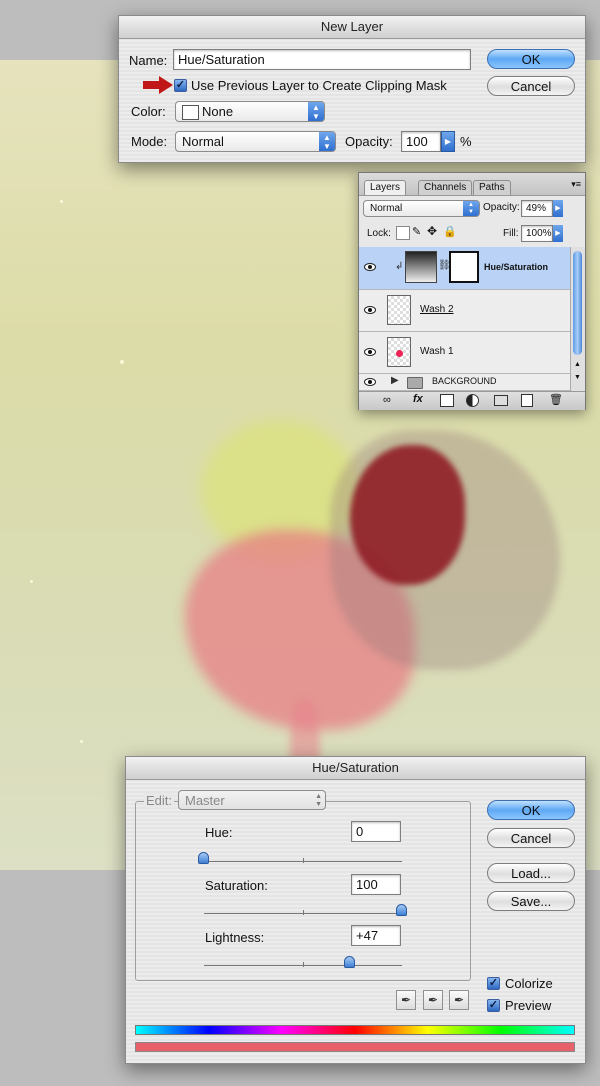  Describe the element at coordinates (355, 1047) in the screenshot. I see `output-color-bar` at that location.